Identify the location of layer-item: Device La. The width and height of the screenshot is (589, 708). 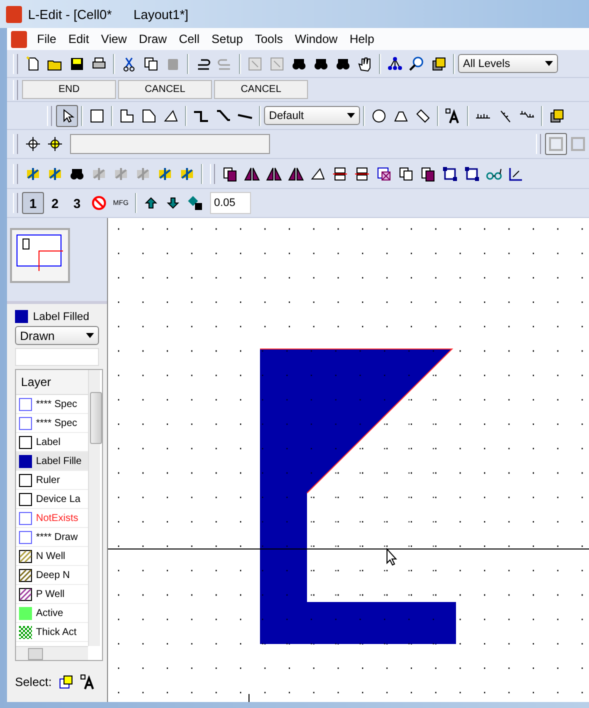
(52, 499).